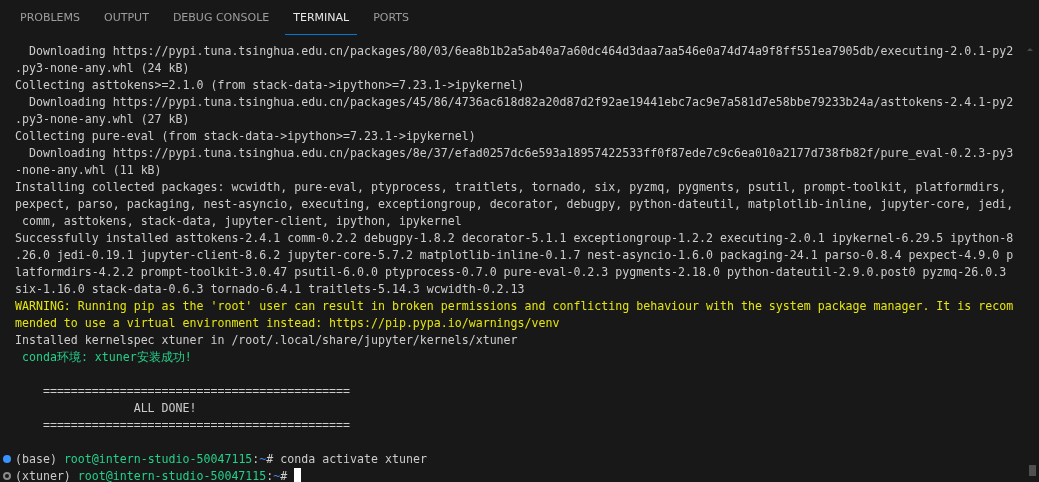  Describe the element at coordinates (270, 289) in the screenshot. I see `terminal-output-line: six-1.16.0 stack-data-0.6.3 tornado-6.4.1 traitlets-5.14.3 wcwidth-0.2.13` at that location.